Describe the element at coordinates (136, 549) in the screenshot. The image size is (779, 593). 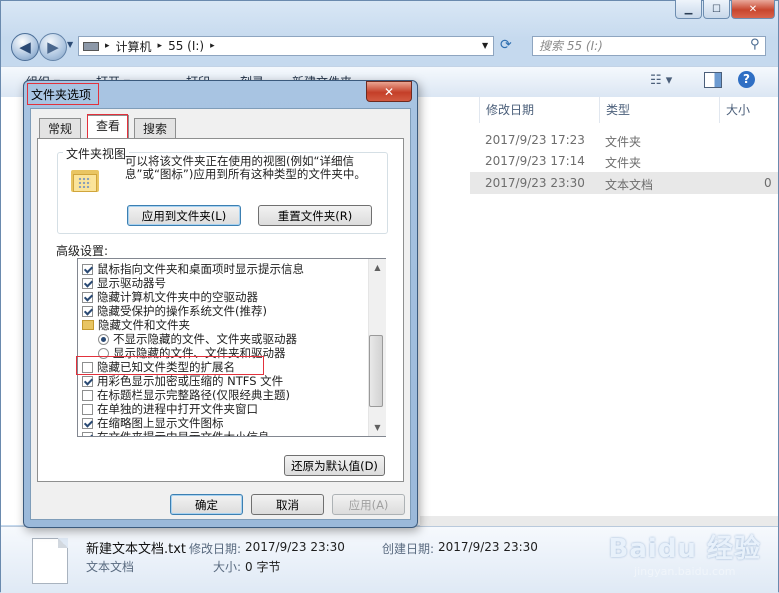
I see `details-filename: 新建文本文档.txt` at that location.